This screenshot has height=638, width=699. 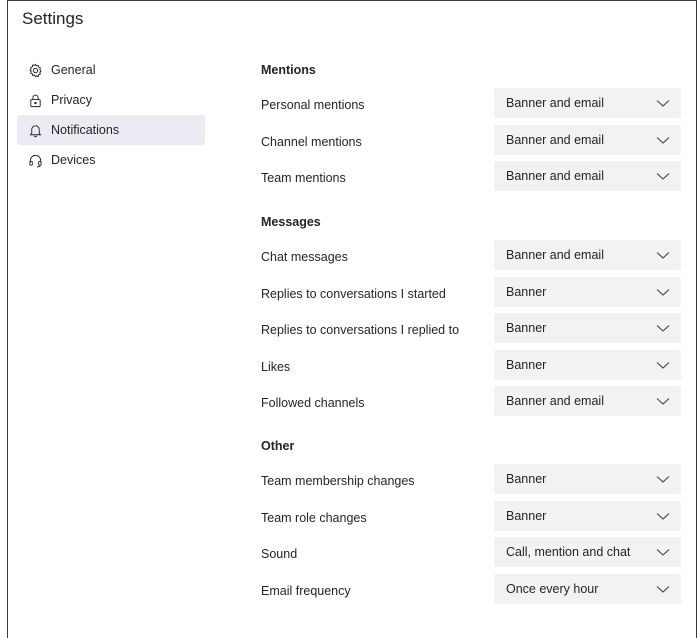 I want to click on settings-nav: General Privacy Notifications Devices, so click(x=111, y=115).